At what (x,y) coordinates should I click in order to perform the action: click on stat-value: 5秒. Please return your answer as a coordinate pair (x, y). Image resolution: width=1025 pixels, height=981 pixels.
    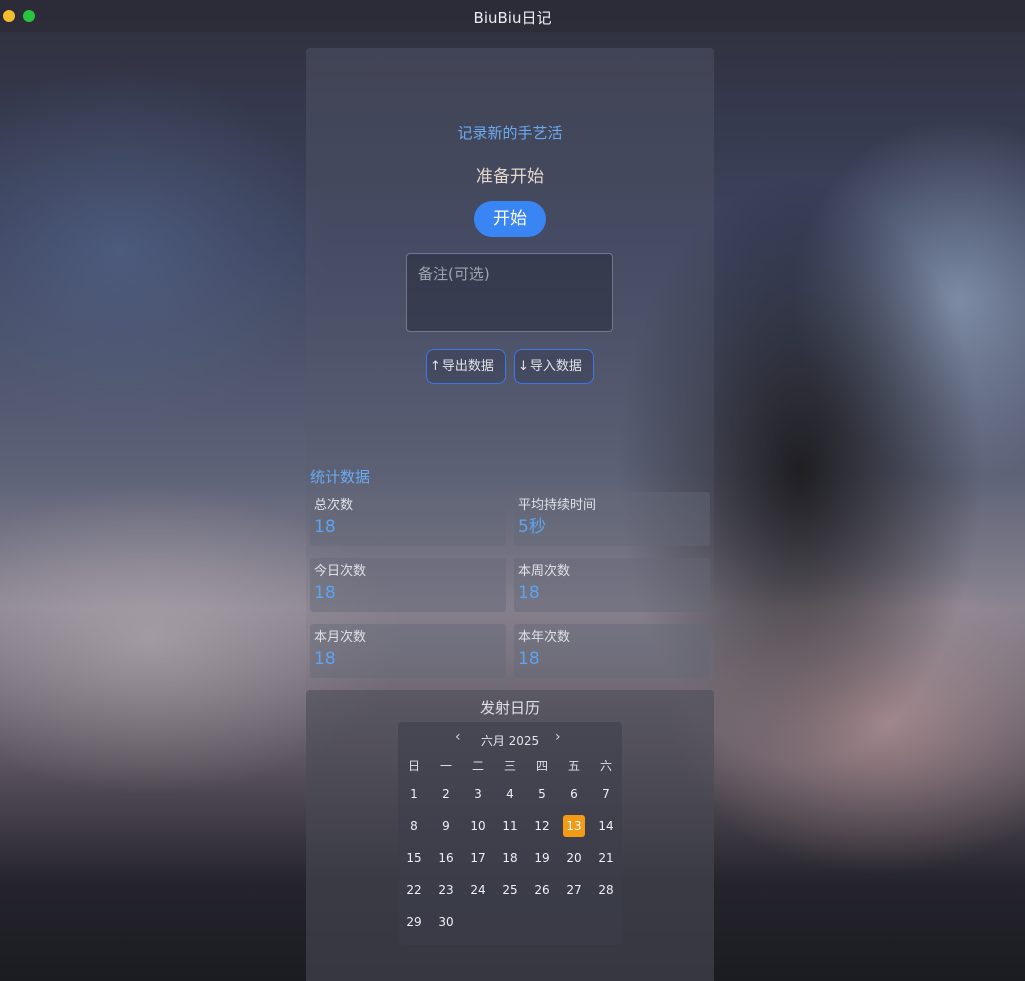
    Looking at the image, I should click on (532, 527).